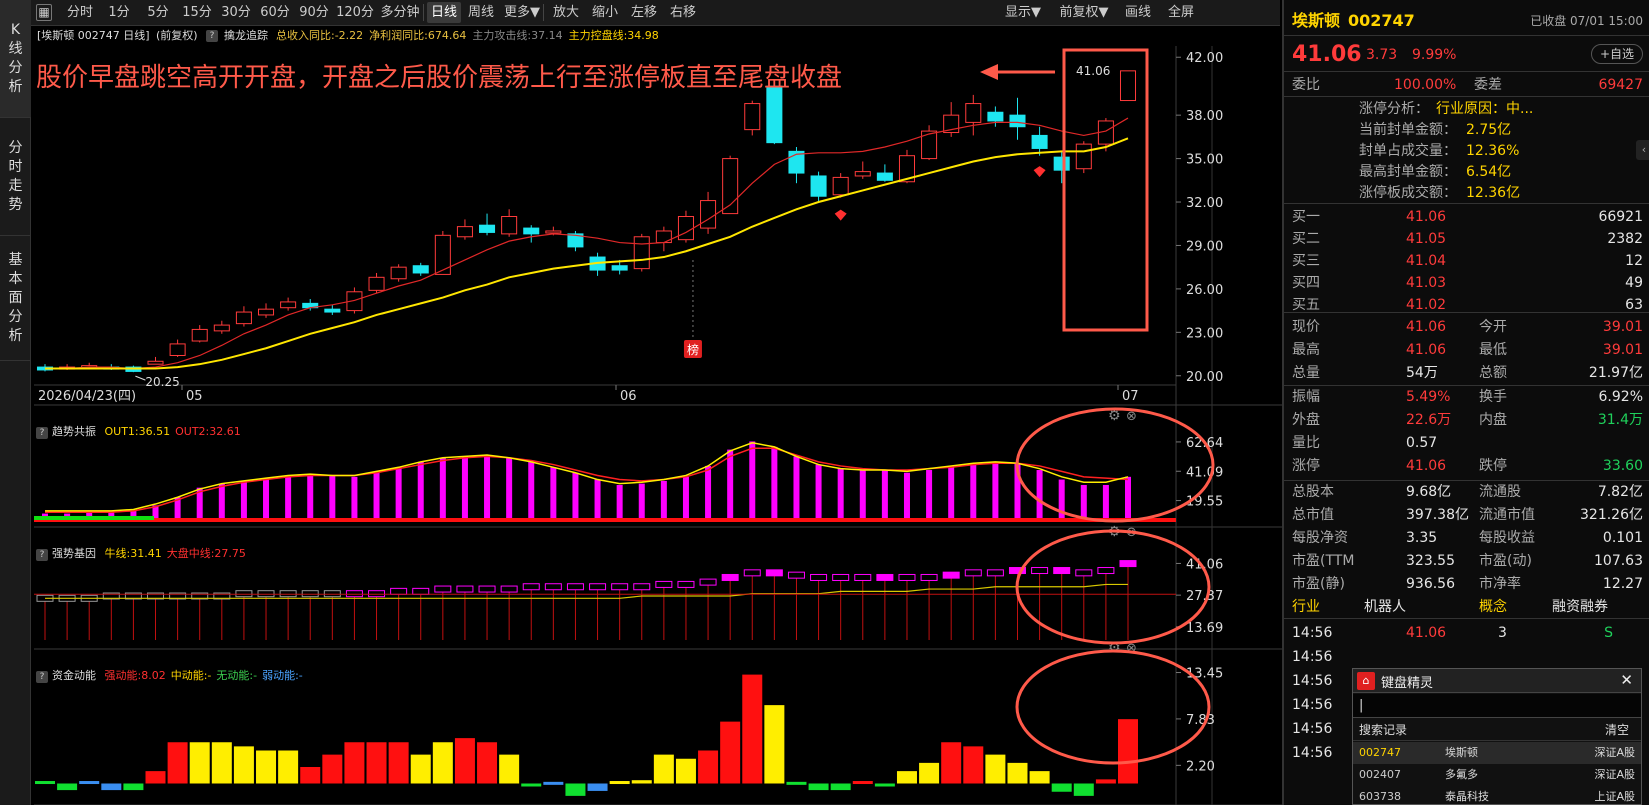 The height and width of the screenshot is (805, 1649). What do you see at coordinates (1493, 607) in the screenshot?
I see `concept-label: 概念` at bounding box center [1493, 607].